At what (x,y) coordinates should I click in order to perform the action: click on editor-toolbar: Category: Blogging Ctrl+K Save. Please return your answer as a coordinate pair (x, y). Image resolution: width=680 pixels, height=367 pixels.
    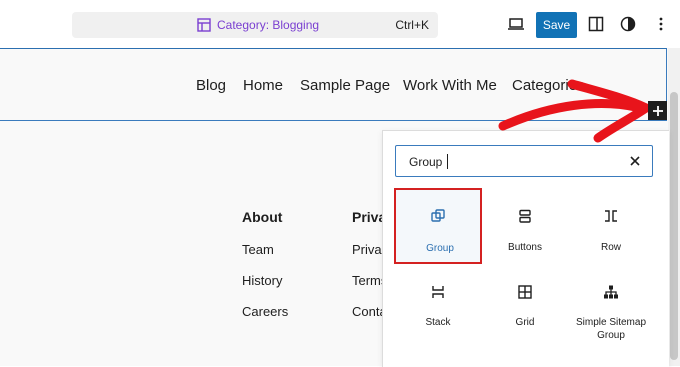
    Looking at the image, I should click on (340, 24).